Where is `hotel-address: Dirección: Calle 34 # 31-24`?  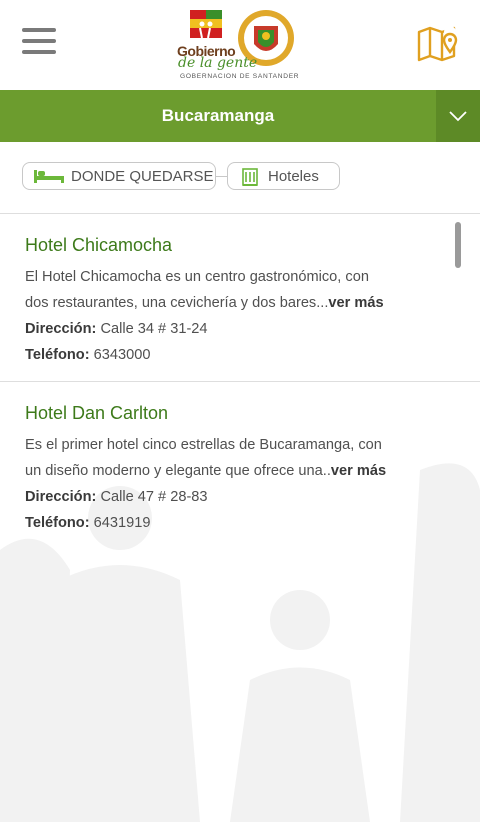 hotel-address: Dirección: Calle 34 # 31-24 is located at coordinates (221, 329).